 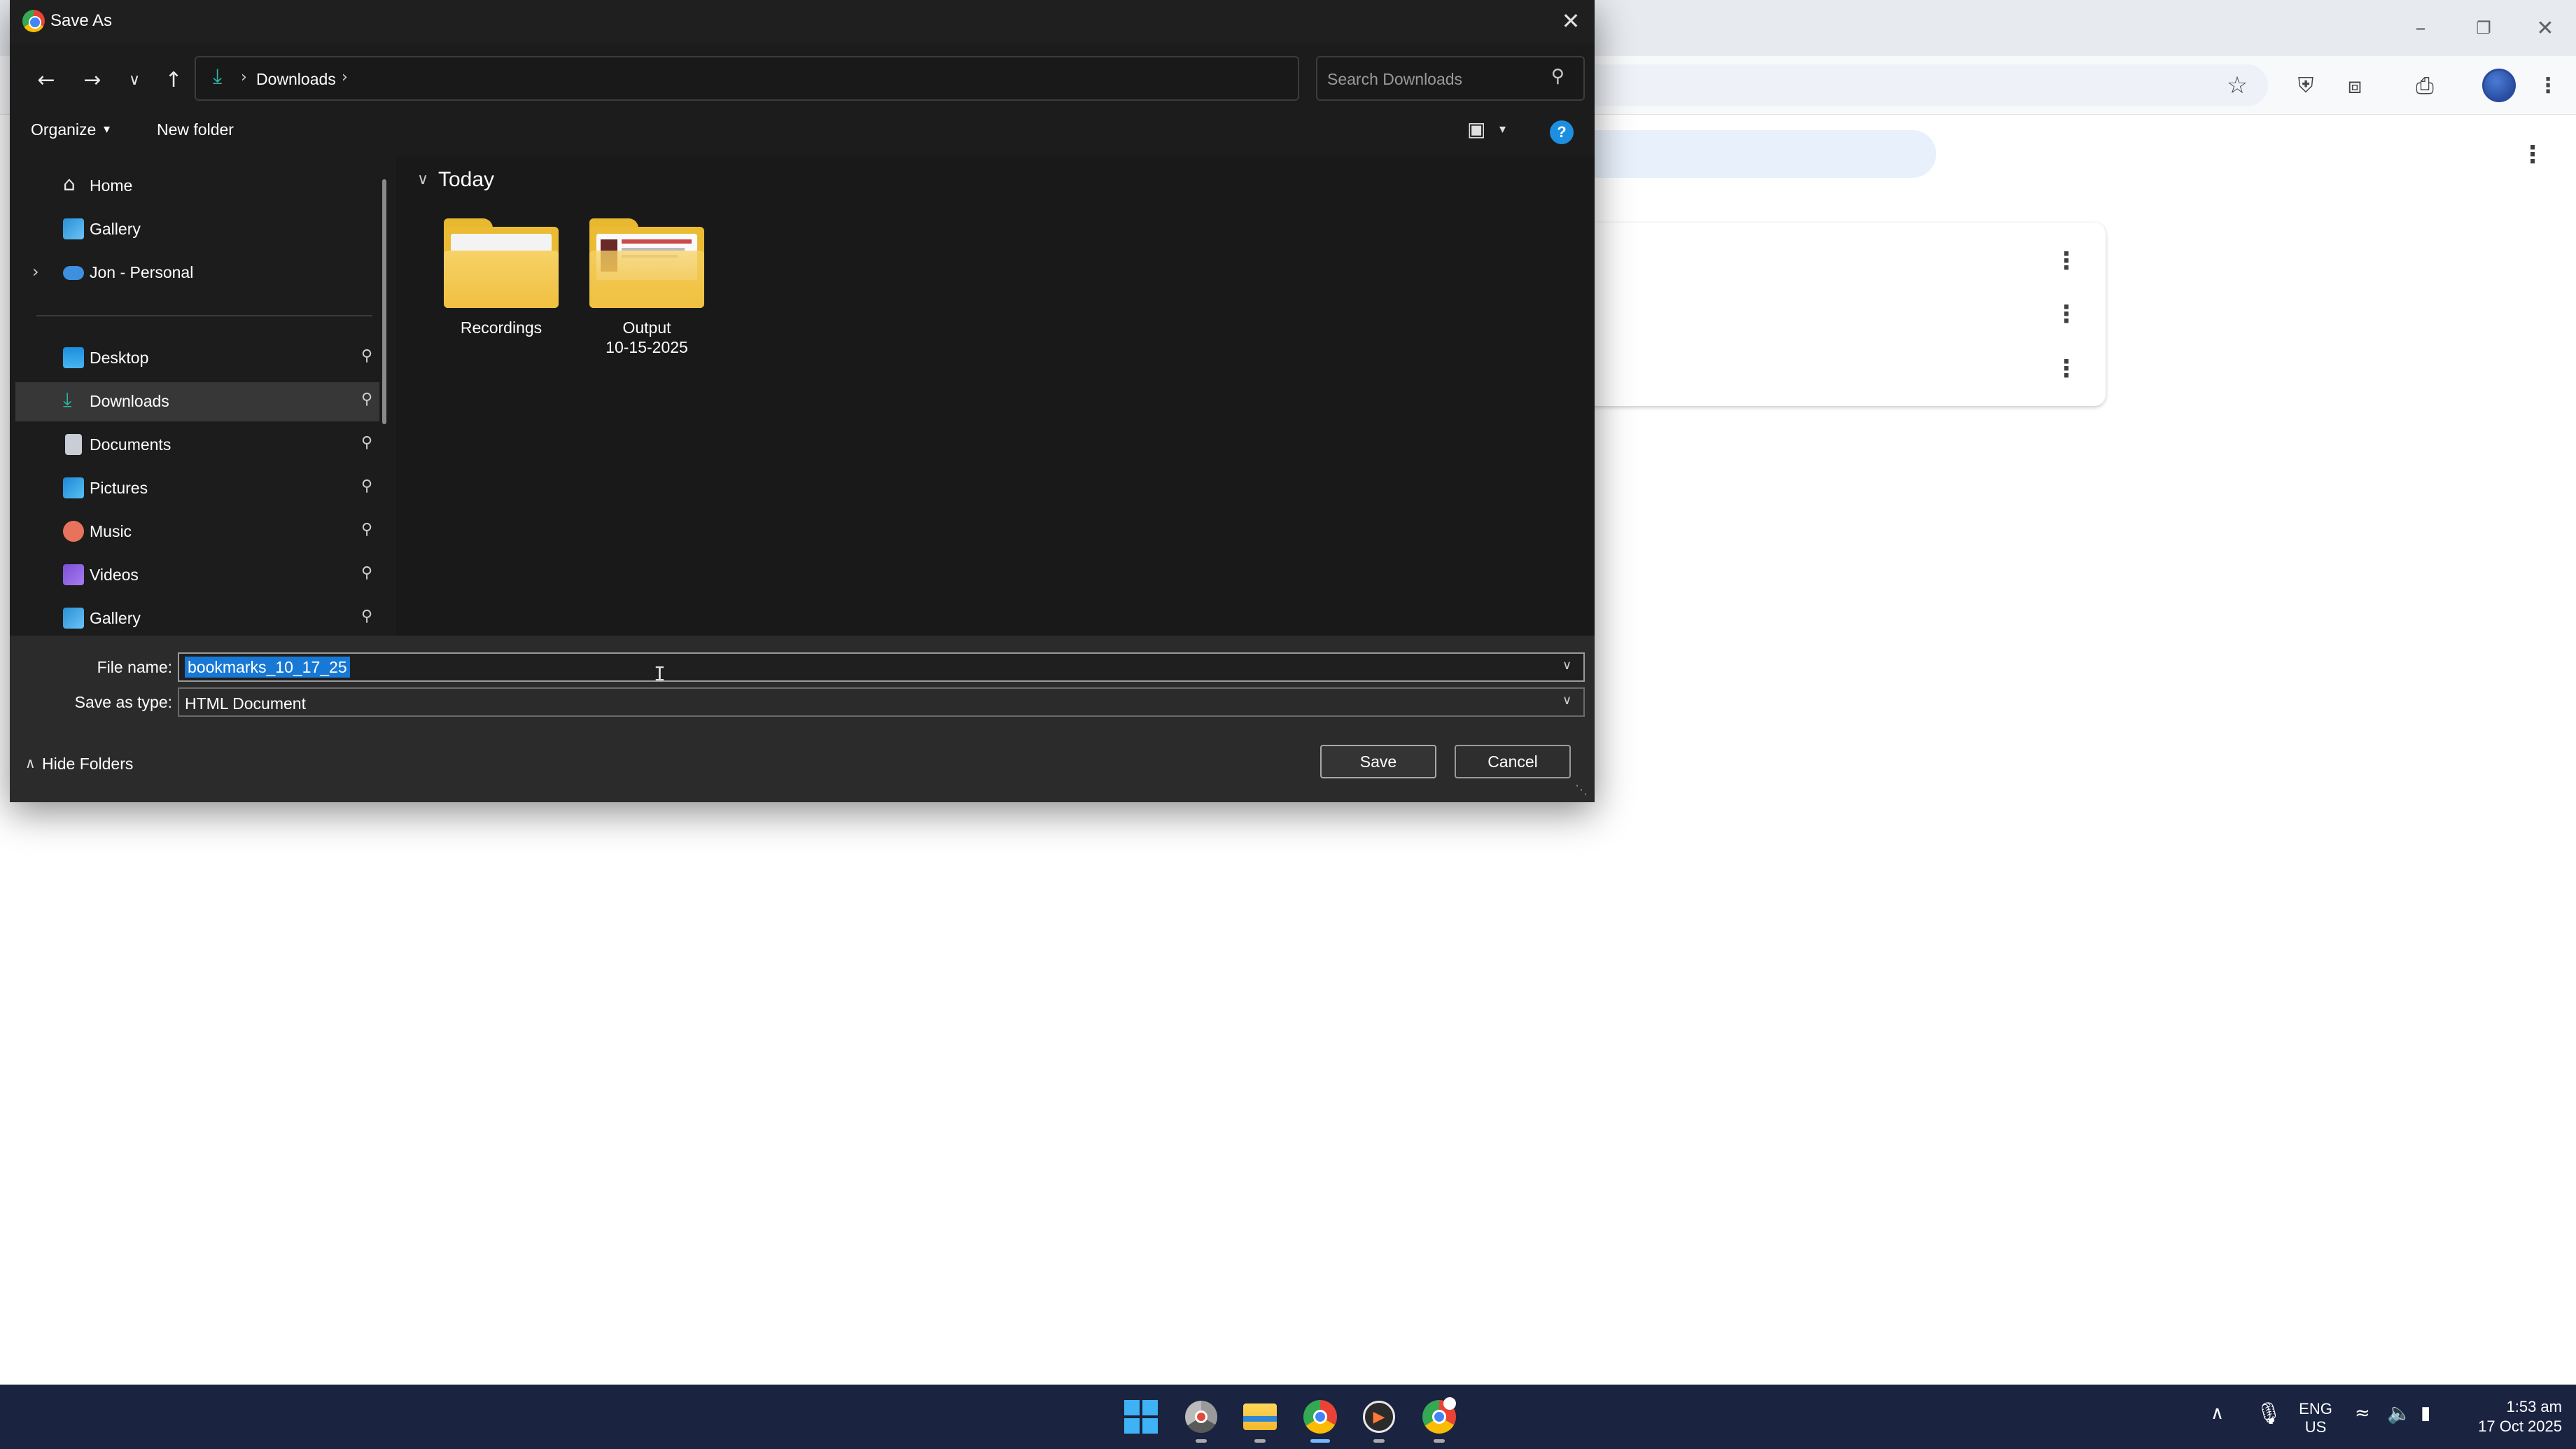 What do you see at coordinates (73, 228) in the screenshot?
I see `gallery-icon` at bounding box center [73, 228].